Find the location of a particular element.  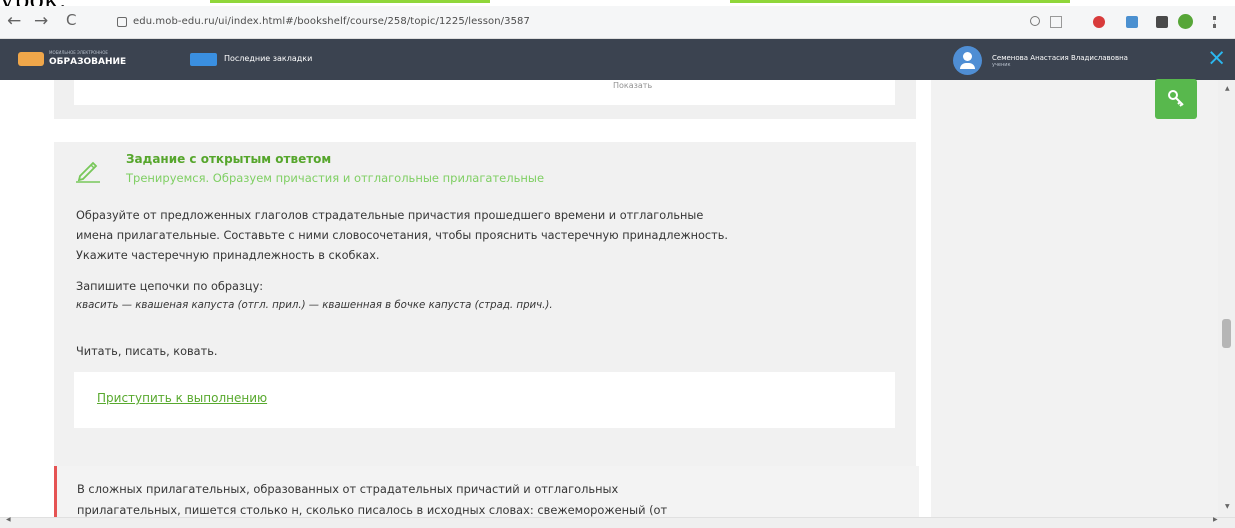

scroll-down-arrow: ▼ is located at coordinates (1227, 506).